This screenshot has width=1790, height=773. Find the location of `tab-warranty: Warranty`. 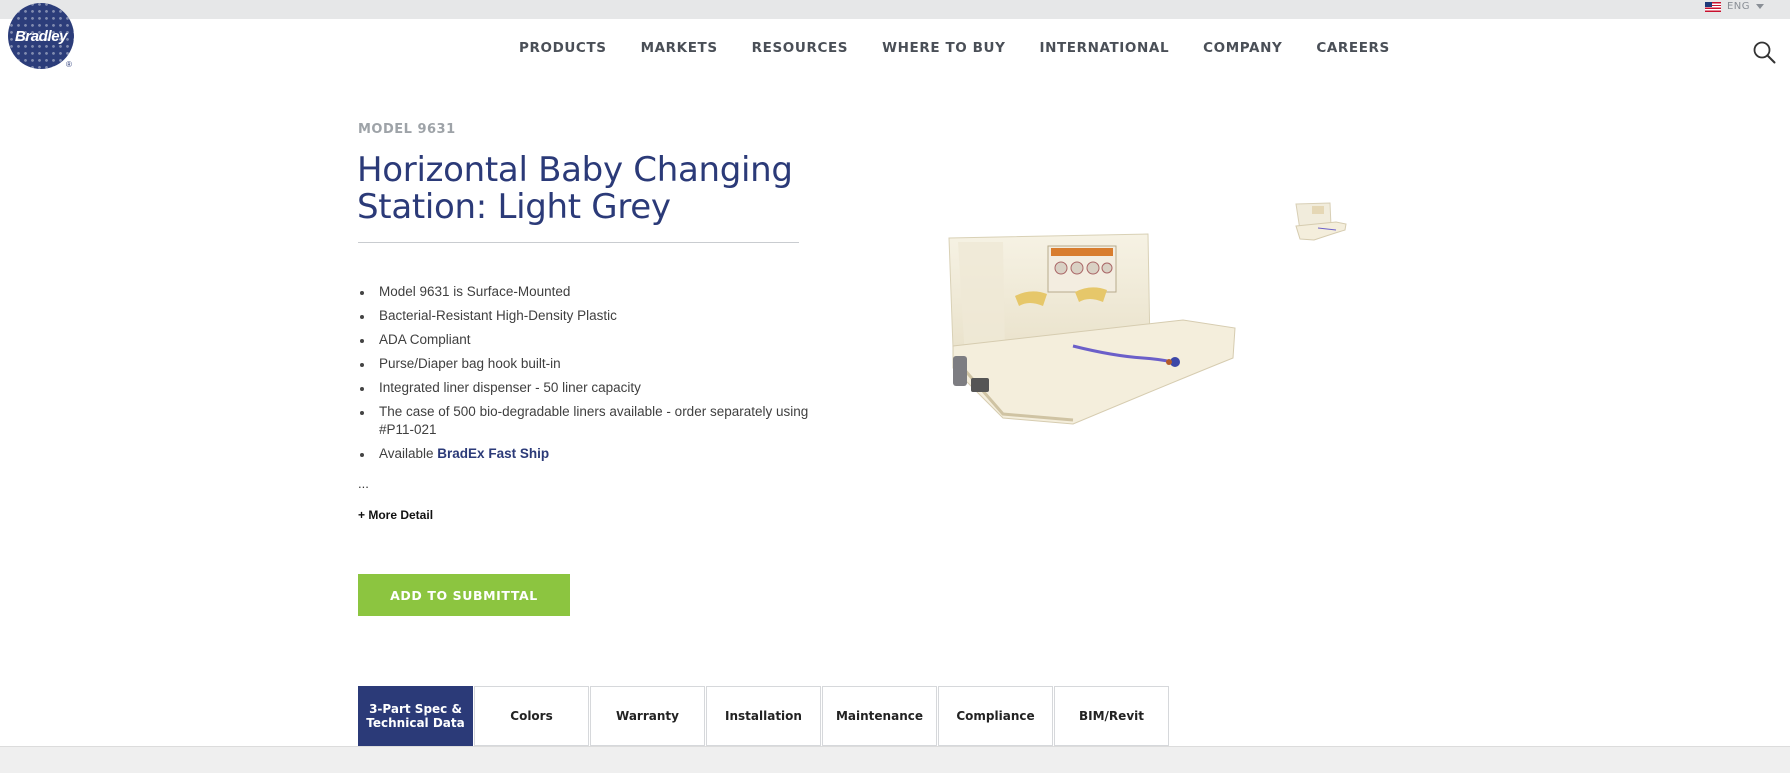

tab-warranty: Warranty is located at coordinates (647, 716).